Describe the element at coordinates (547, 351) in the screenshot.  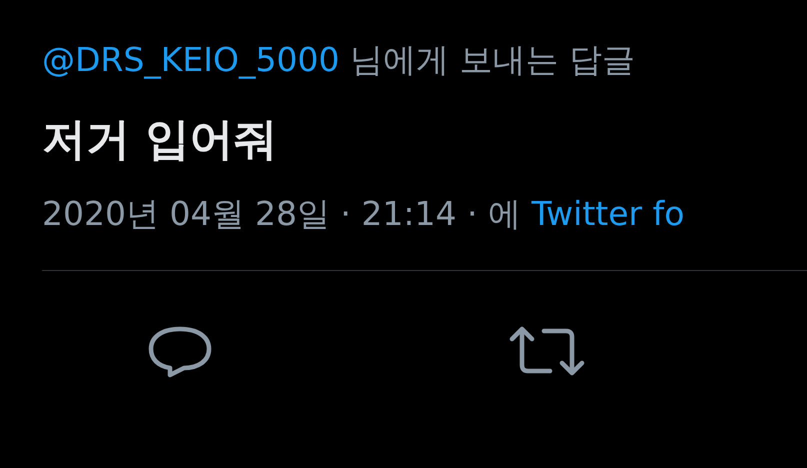
I see `retweet-icon` at that location.